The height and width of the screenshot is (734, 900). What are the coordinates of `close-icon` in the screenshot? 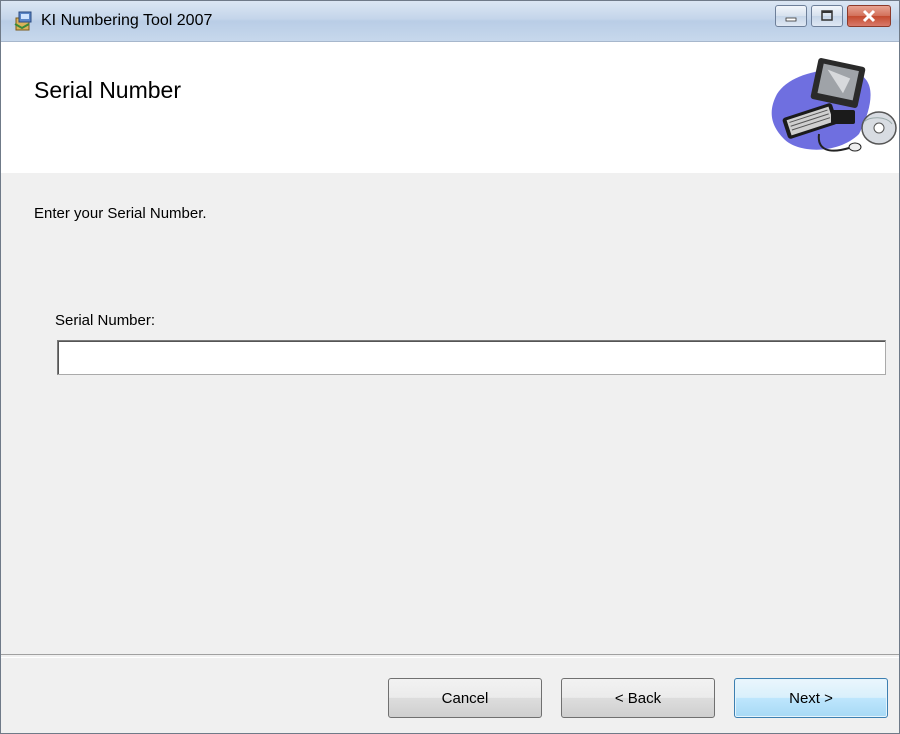 It's located at (869, 16).